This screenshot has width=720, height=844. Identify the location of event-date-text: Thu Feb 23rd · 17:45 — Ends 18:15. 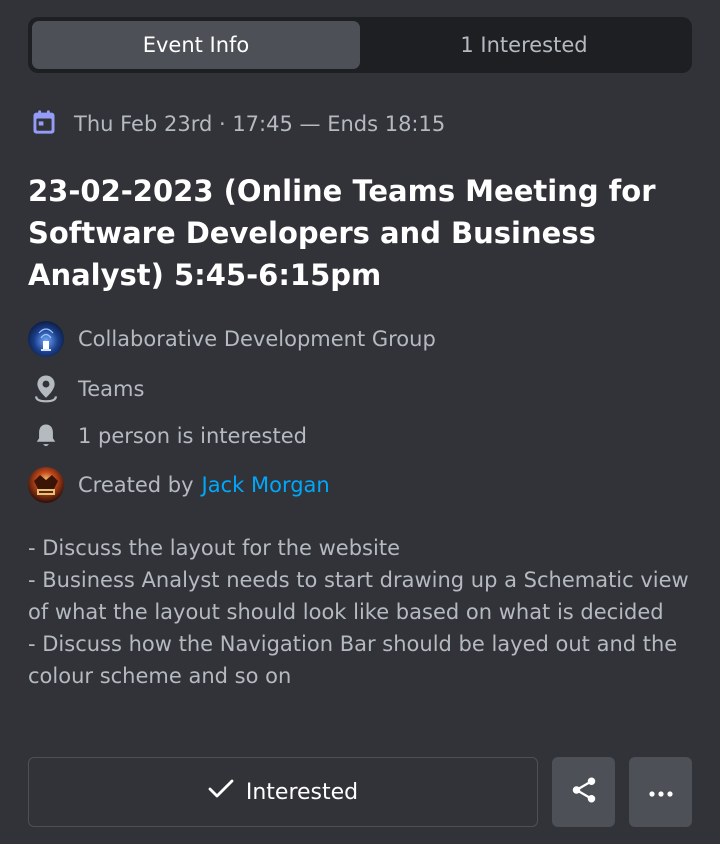
(260, 124).